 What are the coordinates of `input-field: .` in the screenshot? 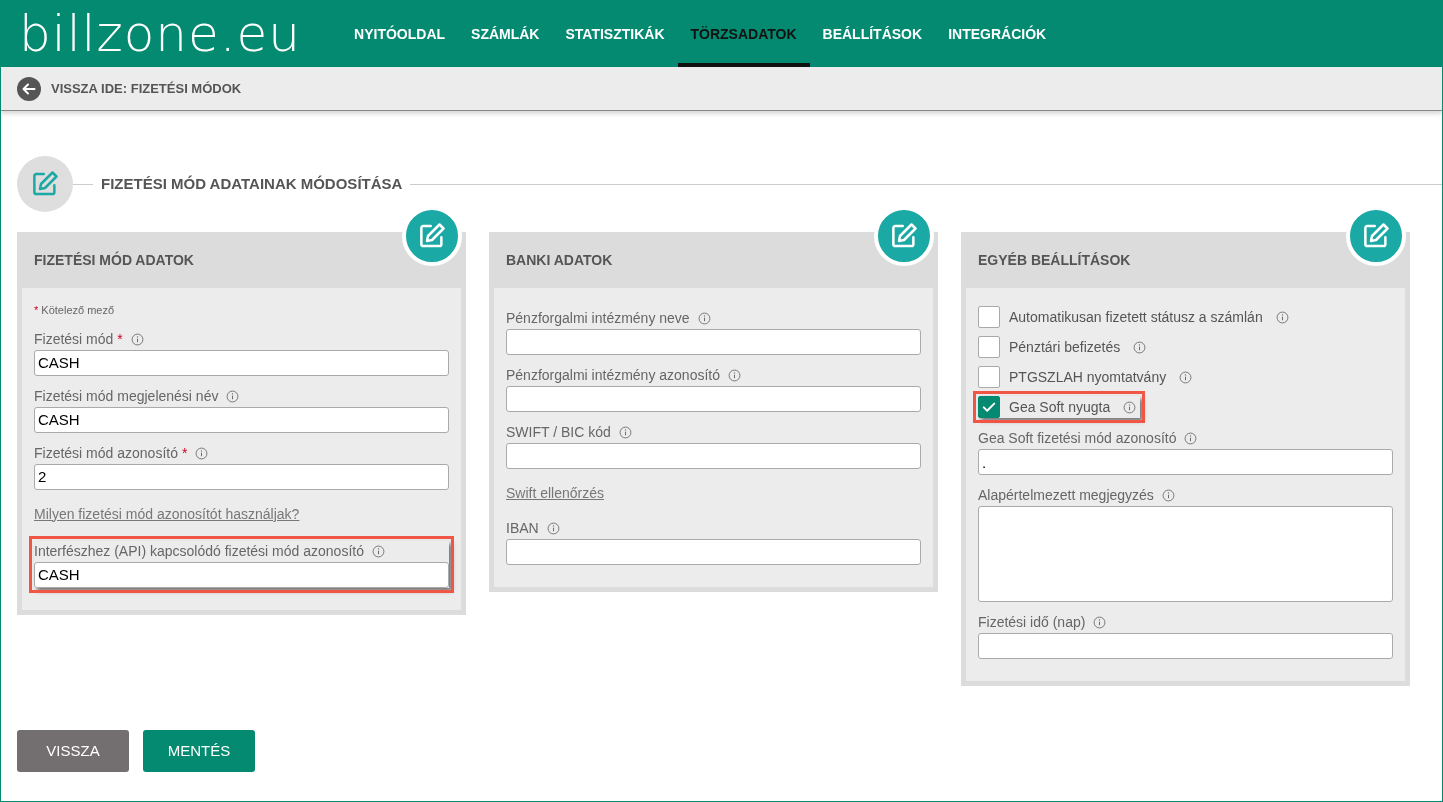 It's located at (1185, 462).